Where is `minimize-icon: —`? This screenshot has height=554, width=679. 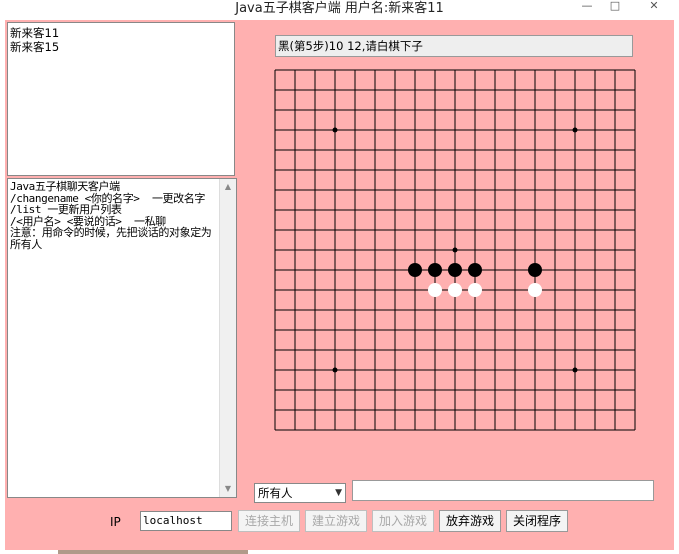
minimize-icon: — is located at coordinates (587, 7).